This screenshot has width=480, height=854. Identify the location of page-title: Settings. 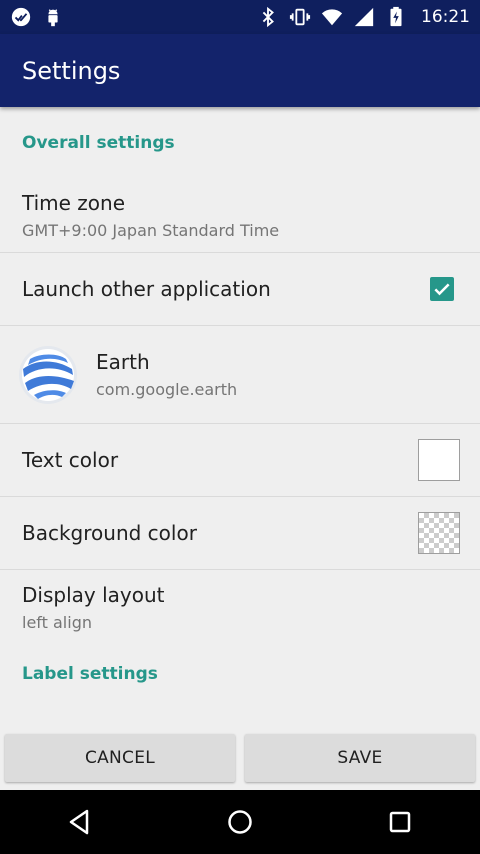
(71, 70).